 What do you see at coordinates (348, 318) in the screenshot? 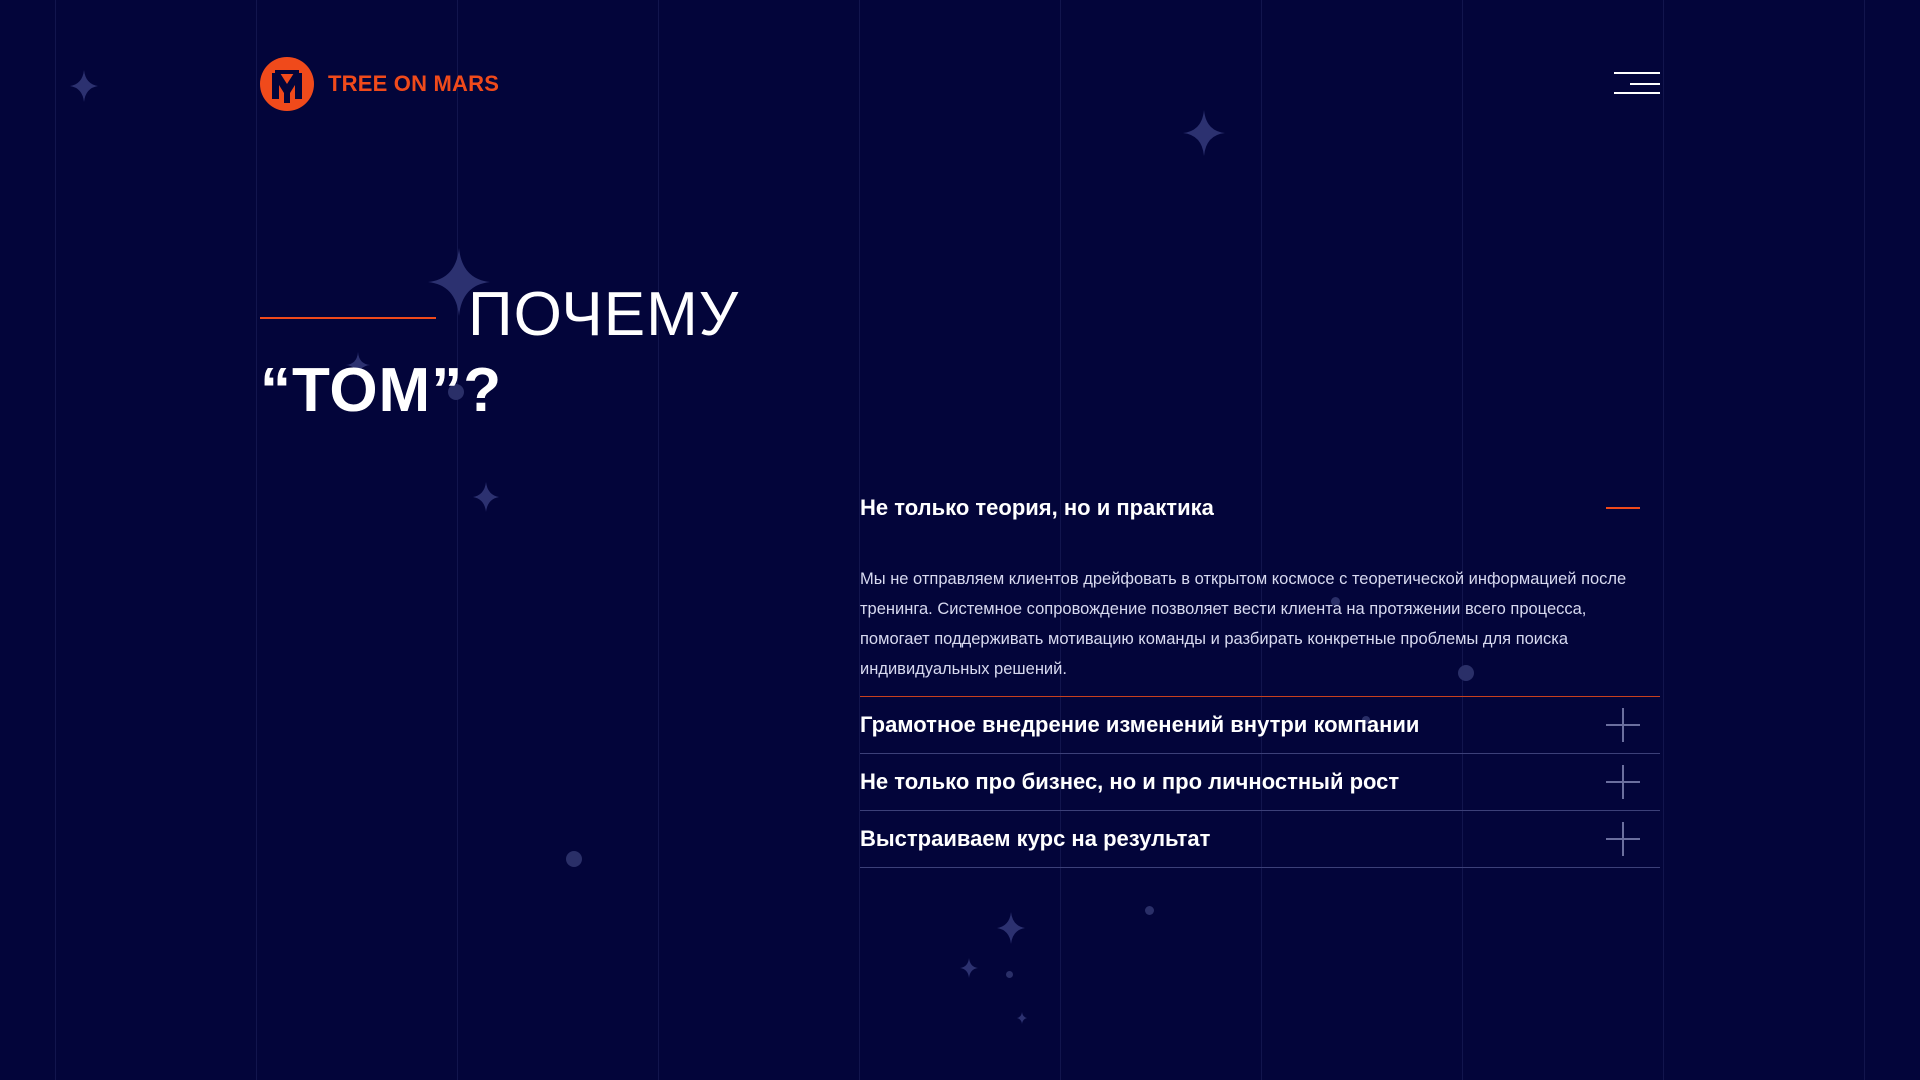
I see `title-accent-line` at bounding box center [348, 318].